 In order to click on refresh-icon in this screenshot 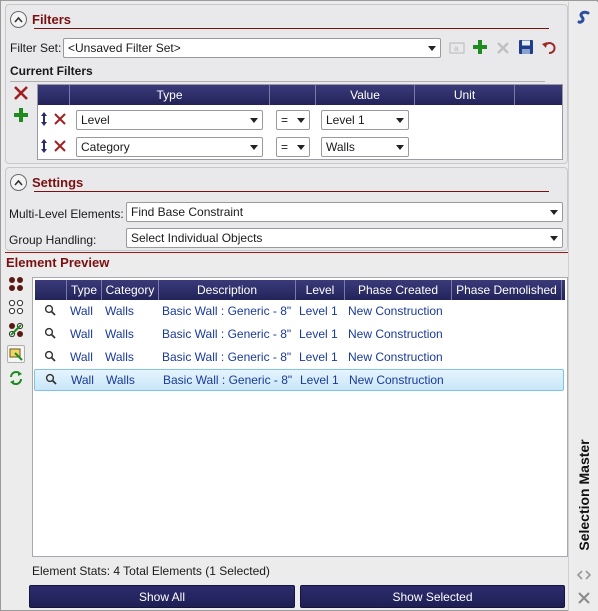, I will do `click(16, 378)`.